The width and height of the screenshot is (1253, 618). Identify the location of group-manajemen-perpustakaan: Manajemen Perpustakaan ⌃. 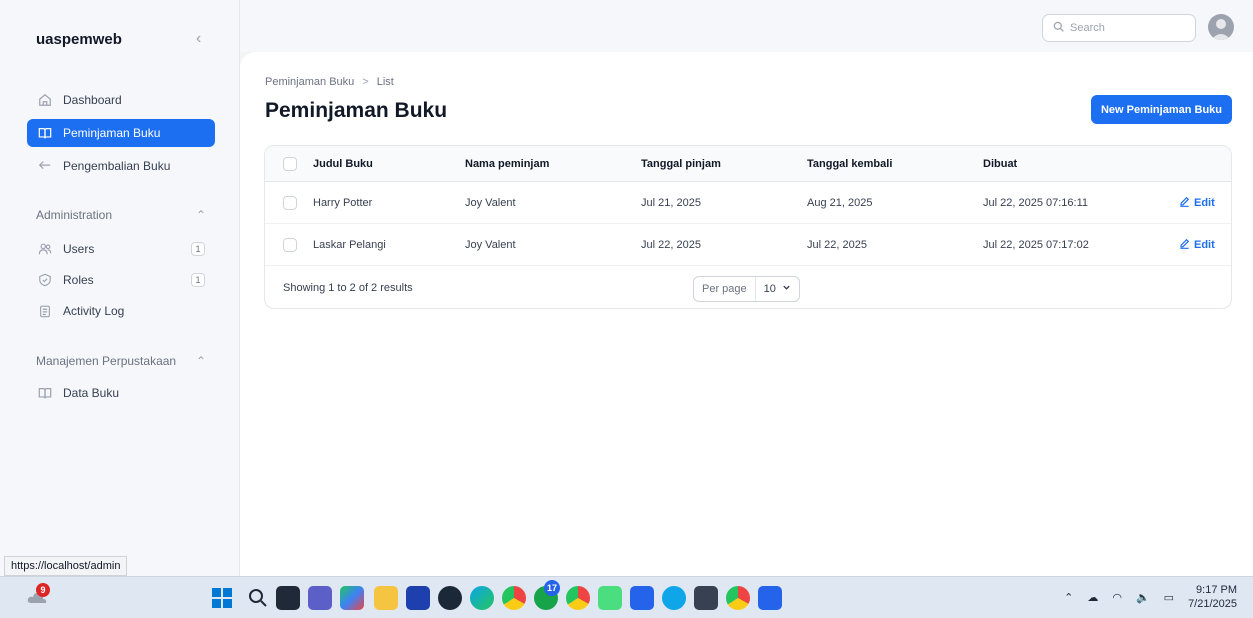
(121, 361).